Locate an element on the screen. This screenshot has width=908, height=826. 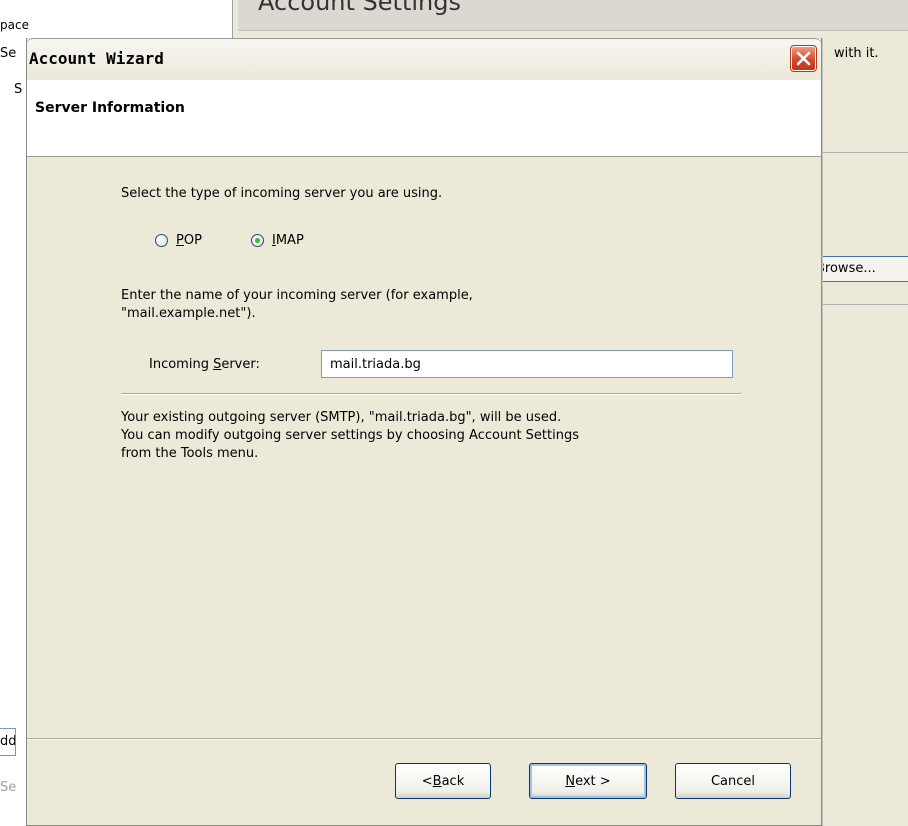
background-left-button: dd is located at coordinates (8, 742).